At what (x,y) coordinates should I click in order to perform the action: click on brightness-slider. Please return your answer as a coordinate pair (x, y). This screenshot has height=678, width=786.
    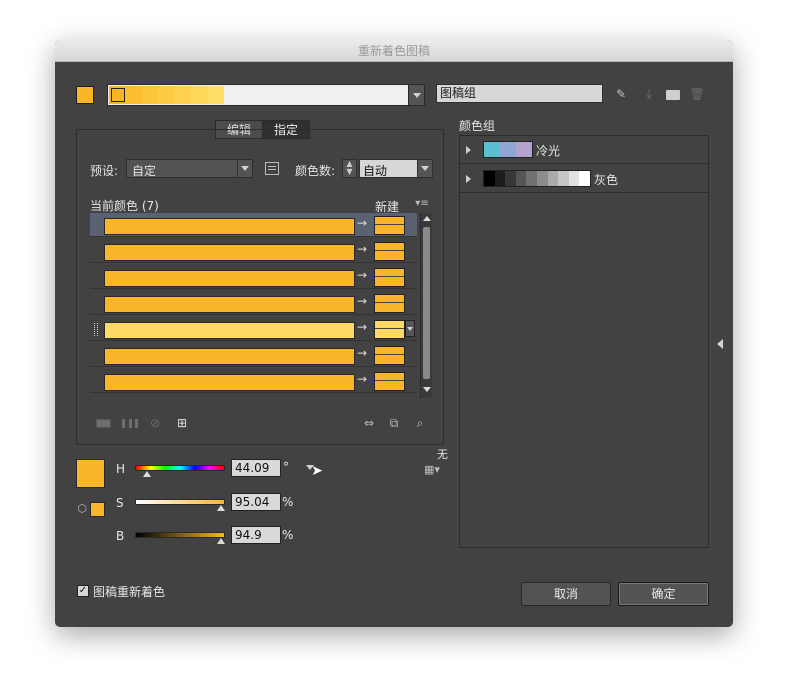
    Looking at the image, I should click on (180, 538).